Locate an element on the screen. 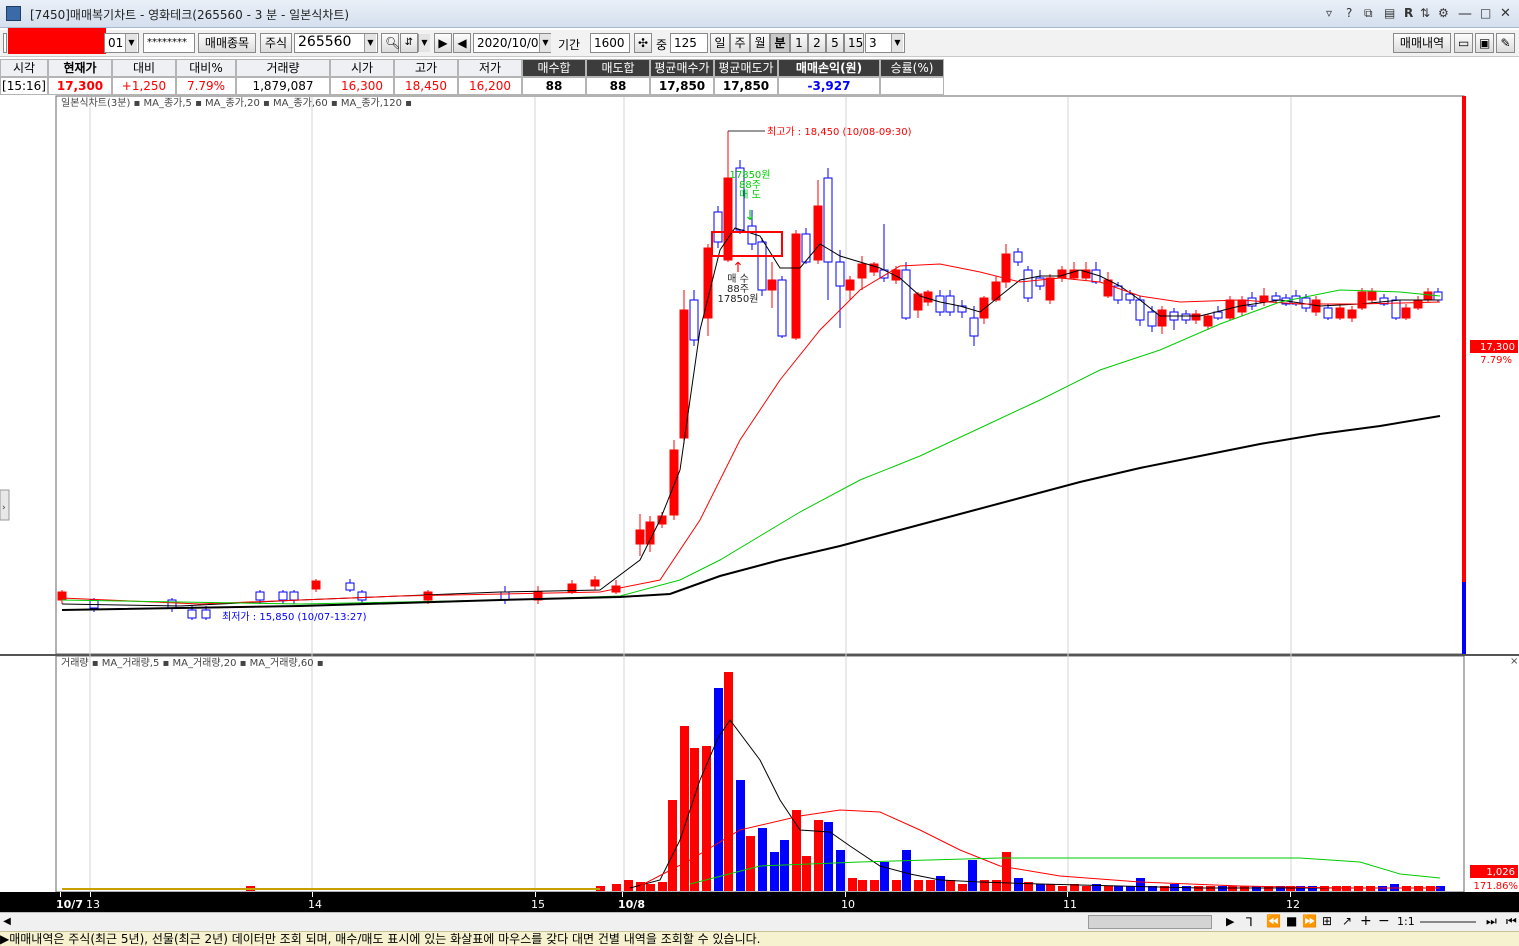 Image resolution: width=1519 pixels, height=946 pixels. folder-icon: ▭ is located at coordinates (1463, 43).